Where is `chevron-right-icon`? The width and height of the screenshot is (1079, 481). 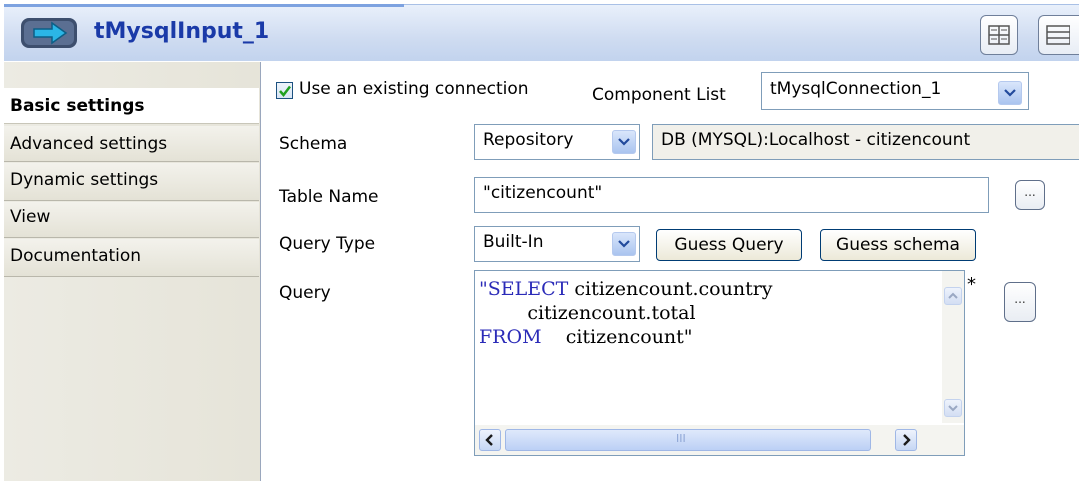 chevron-right-icon is located at coordinates (907, 440).